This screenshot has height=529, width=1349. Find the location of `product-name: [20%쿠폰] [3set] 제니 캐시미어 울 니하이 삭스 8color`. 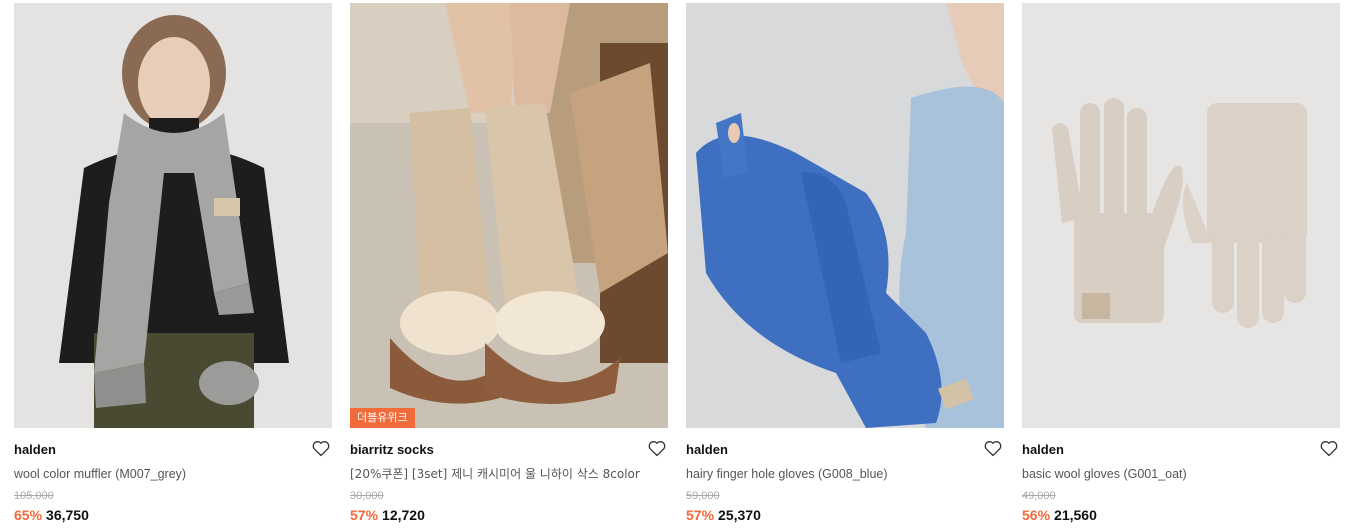

product-name: [20%쿠폰] [3set] 제니 캐시미어 울 니하이 삭스 8color is located at coordinates (509, 474).